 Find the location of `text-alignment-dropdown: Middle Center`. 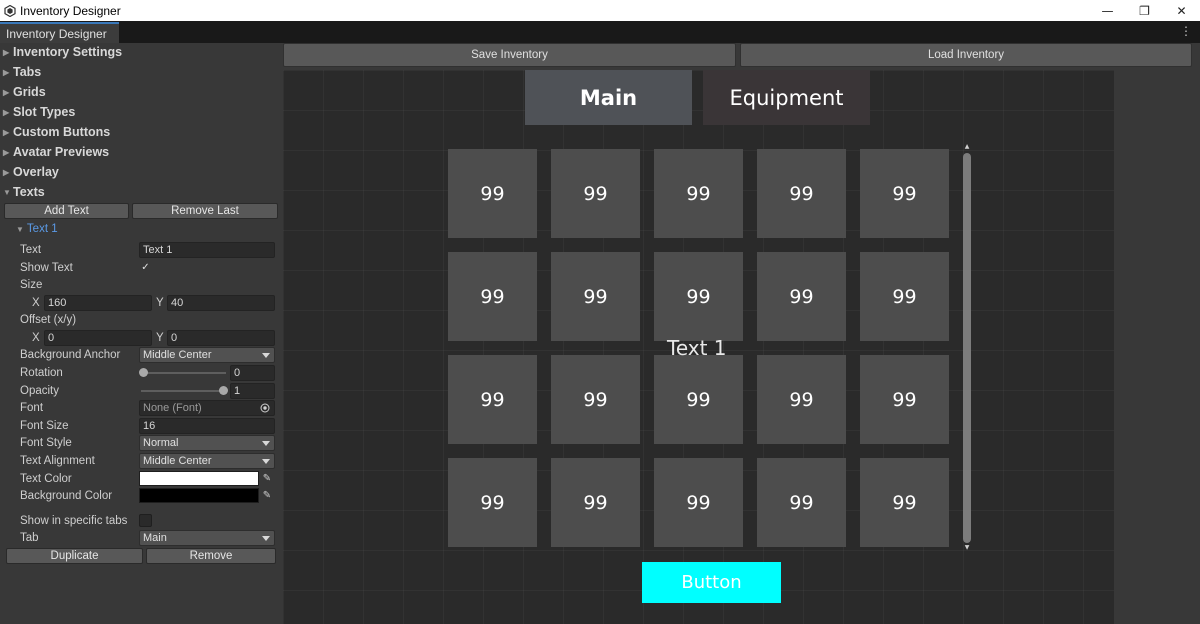

text-alignment-dropdown: Middle Center is located at coordinates (207, 461).